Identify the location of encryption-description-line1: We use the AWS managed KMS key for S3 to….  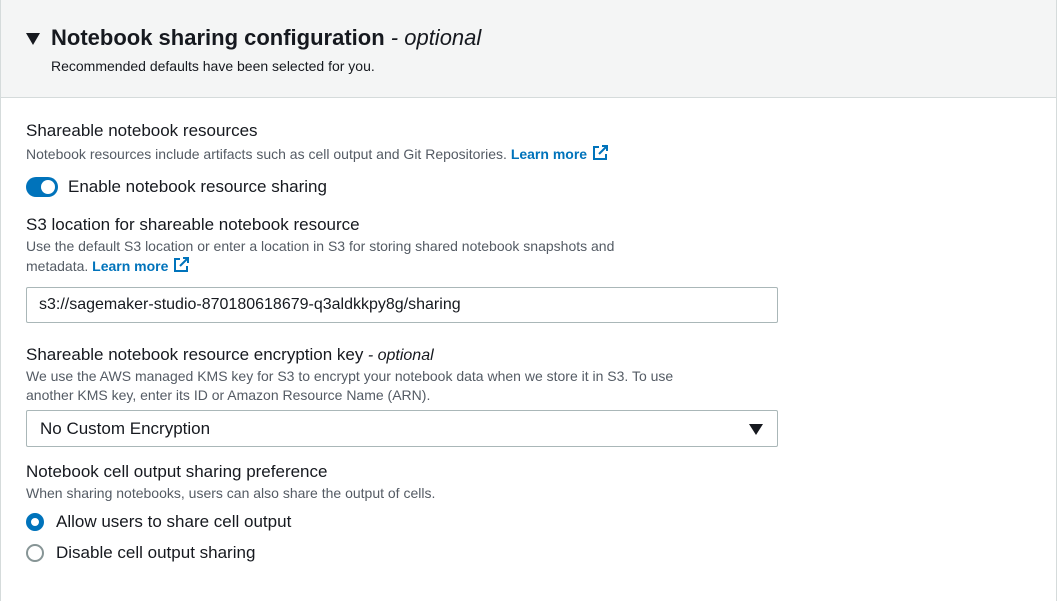
(350, 376).